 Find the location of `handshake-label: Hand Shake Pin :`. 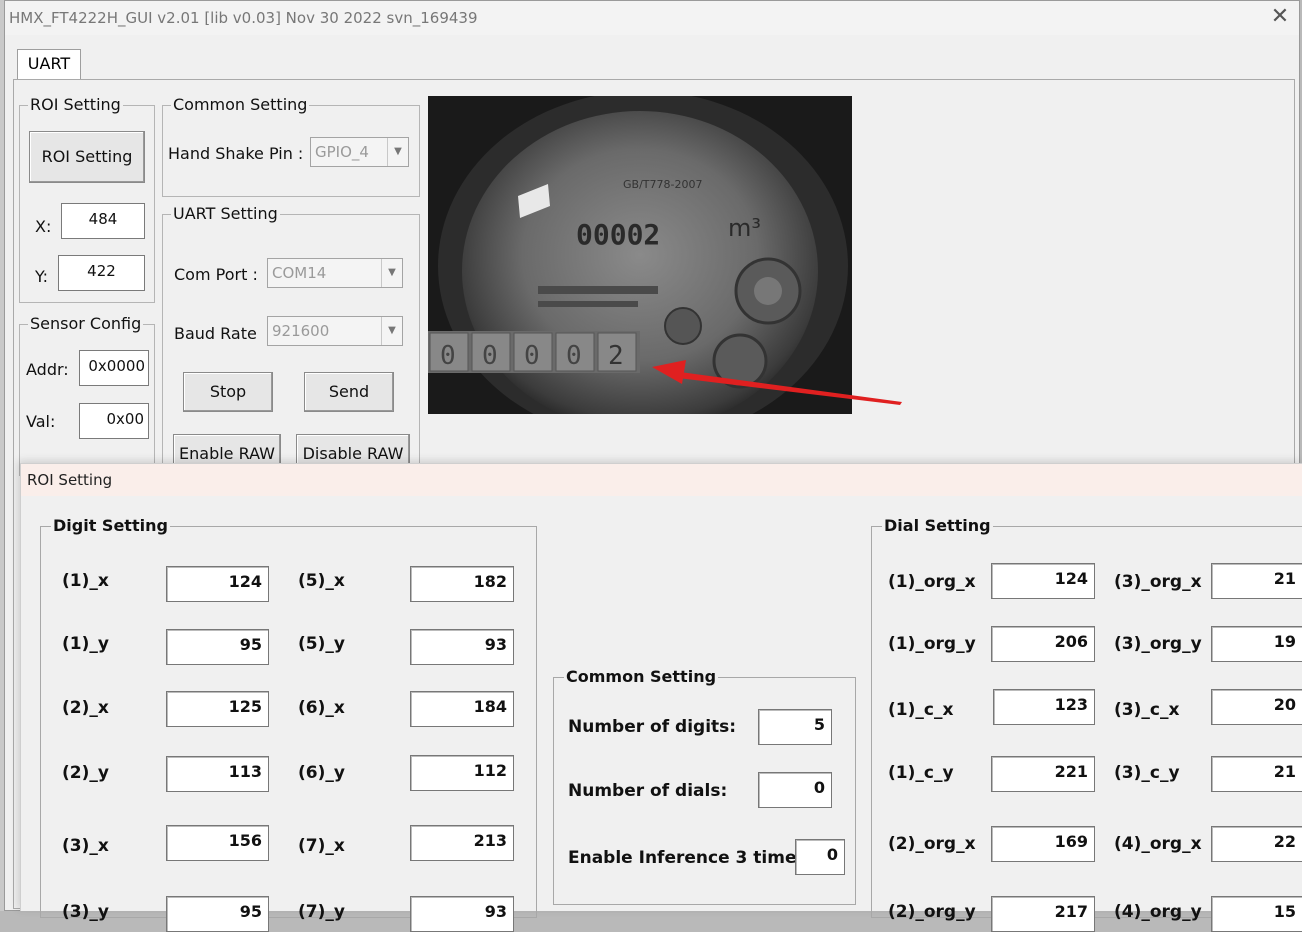

handshake-label: Hand Shake Pin : is located at coordinates (236, 153).